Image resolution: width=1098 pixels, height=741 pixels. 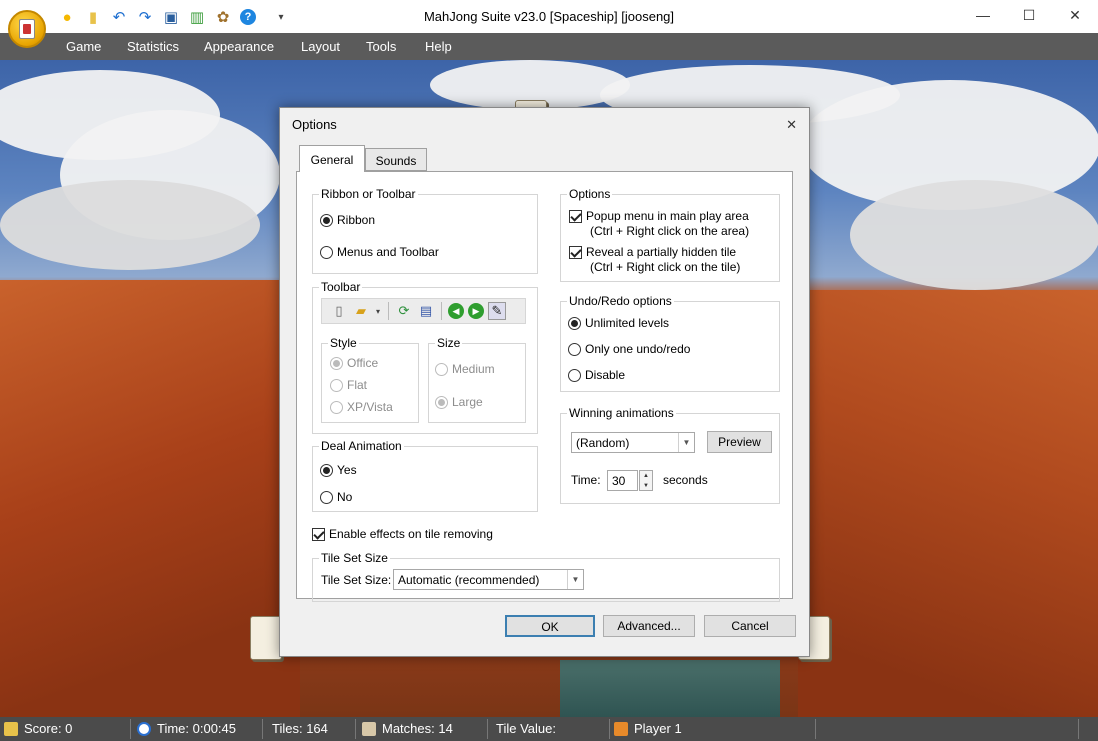 What do you see at coordinates (339, 310) in the screenshot?
I see `new-file-icon: ▯` at bounding box center [339, 310].